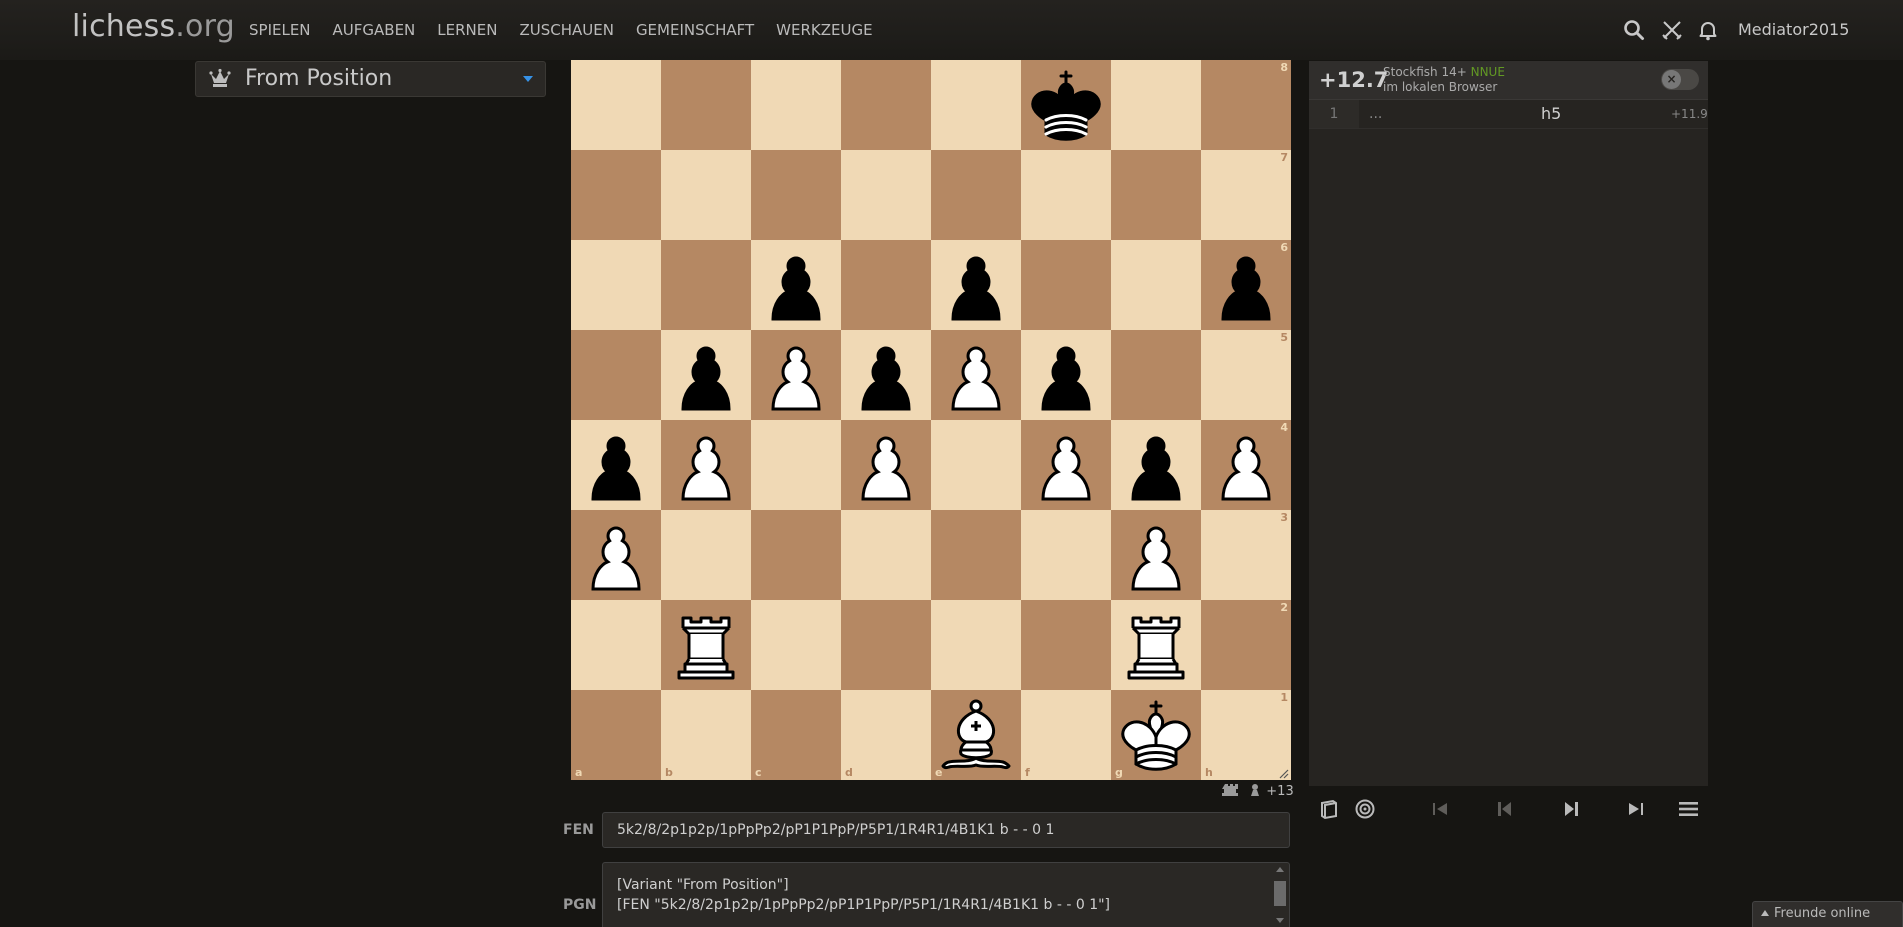 This screenshot has width=1903, height=927. I want to click on rank-coordinate: 1, so click(1284, 697).